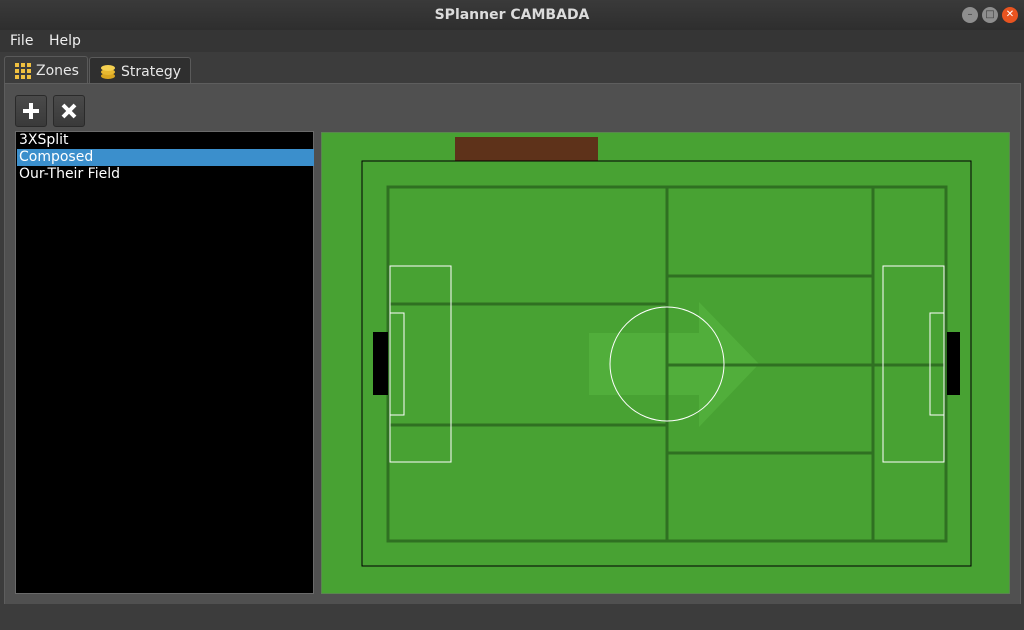 The width and height of the screenshot is (1024, 630). I want to click on minimize-icon: –, so click(970, 15).